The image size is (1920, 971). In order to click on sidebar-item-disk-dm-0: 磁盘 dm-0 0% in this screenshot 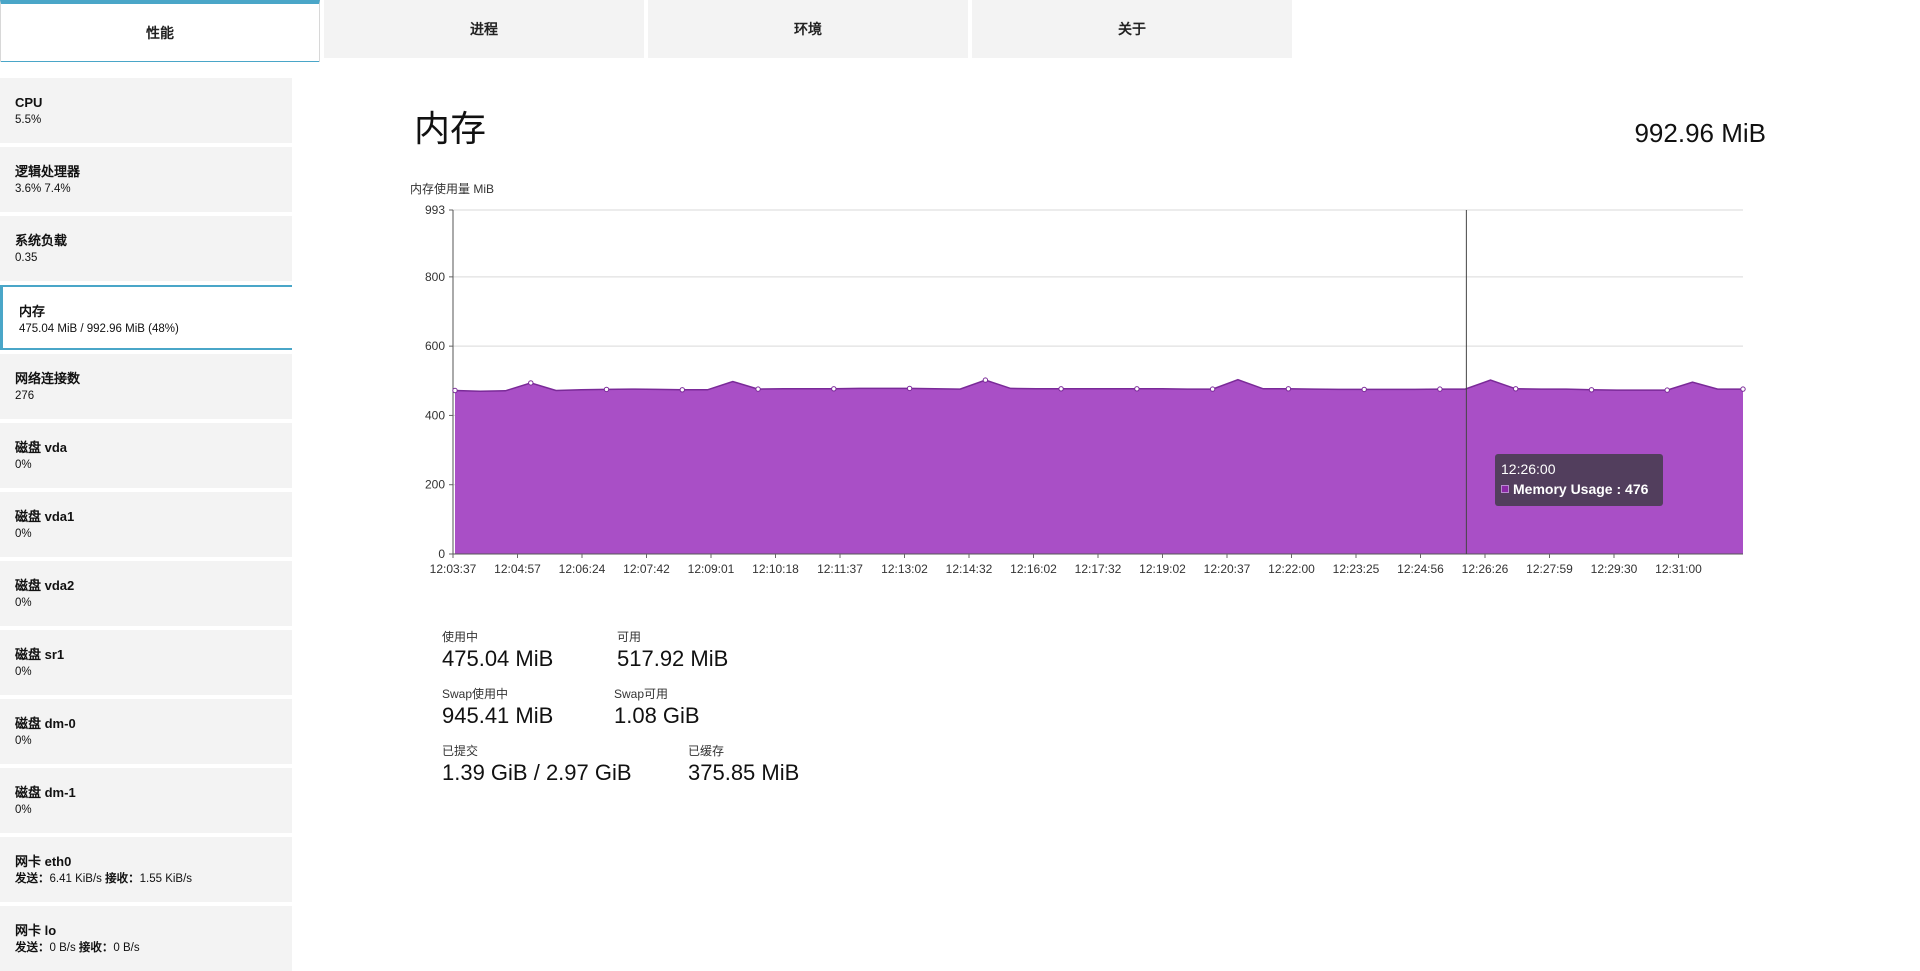, I will do `click(146, 731)`.